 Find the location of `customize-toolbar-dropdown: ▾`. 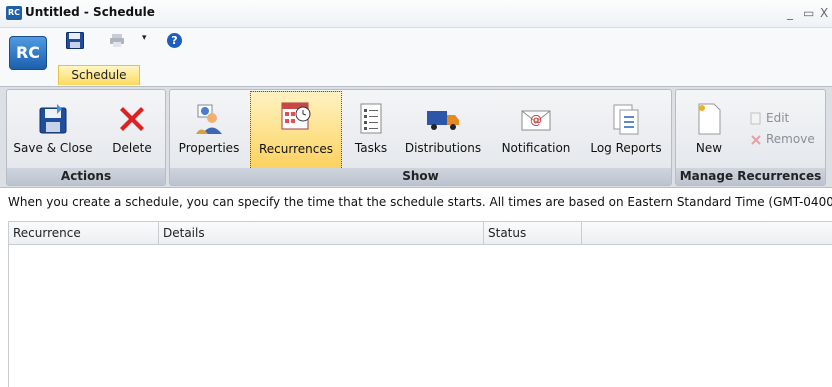

customize-toolbar-dropdown: ▾ is located at coordinates (144, 38).